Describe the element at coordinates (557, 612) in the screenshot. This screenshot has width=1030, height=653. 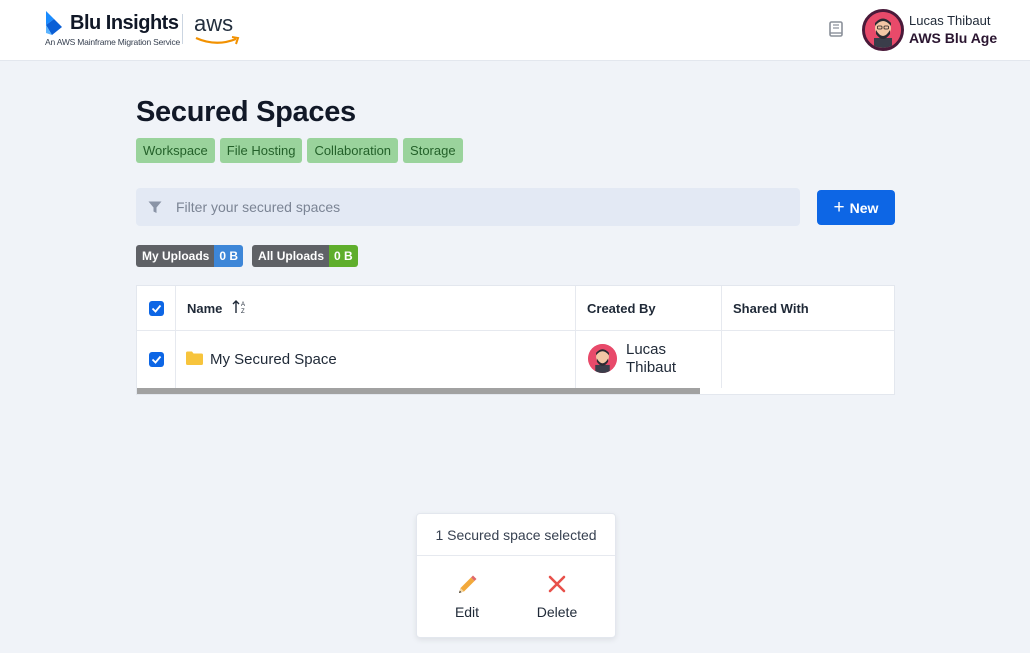
I see `delete-label: Delete` at that location.